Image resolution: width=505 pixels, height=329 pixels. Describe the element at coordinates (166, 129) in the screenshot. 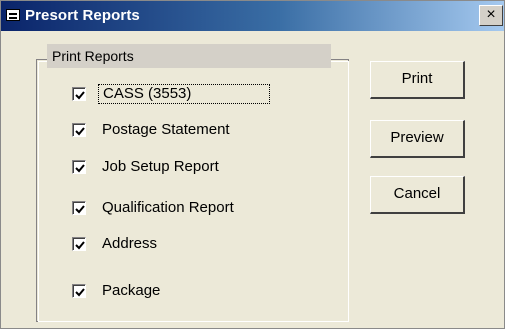

I see `checkbox-label: Postage Statement` at that location.